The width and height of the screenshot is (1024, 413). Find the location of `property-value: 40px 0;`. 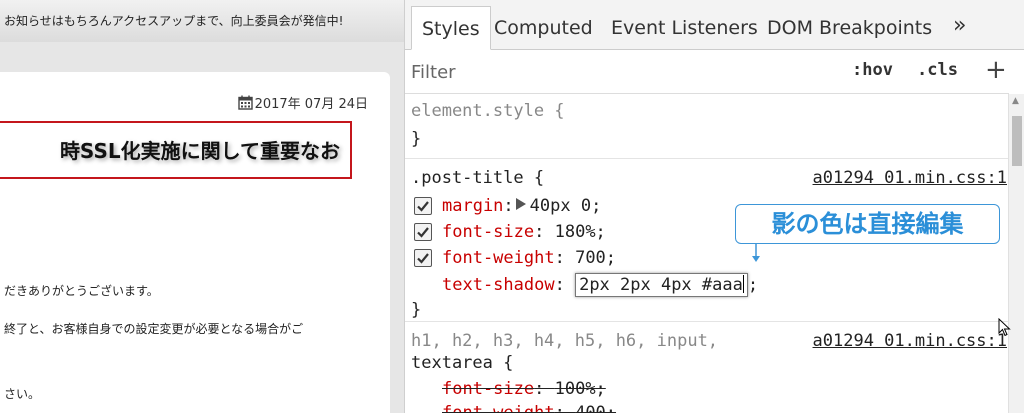

property-value: 40px 0; is located at coordinates (566, 206).